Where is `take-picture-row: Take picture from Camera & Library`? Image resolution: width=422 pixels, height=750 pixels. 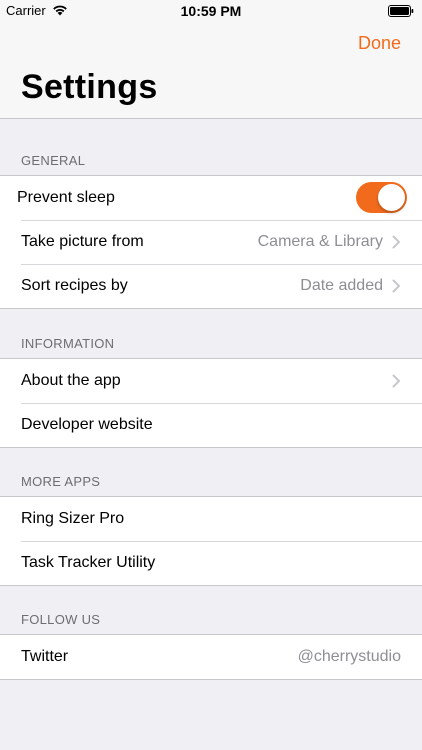 take-picture-row: Take picture from Camera & Library is located at coordinates (211, 242).